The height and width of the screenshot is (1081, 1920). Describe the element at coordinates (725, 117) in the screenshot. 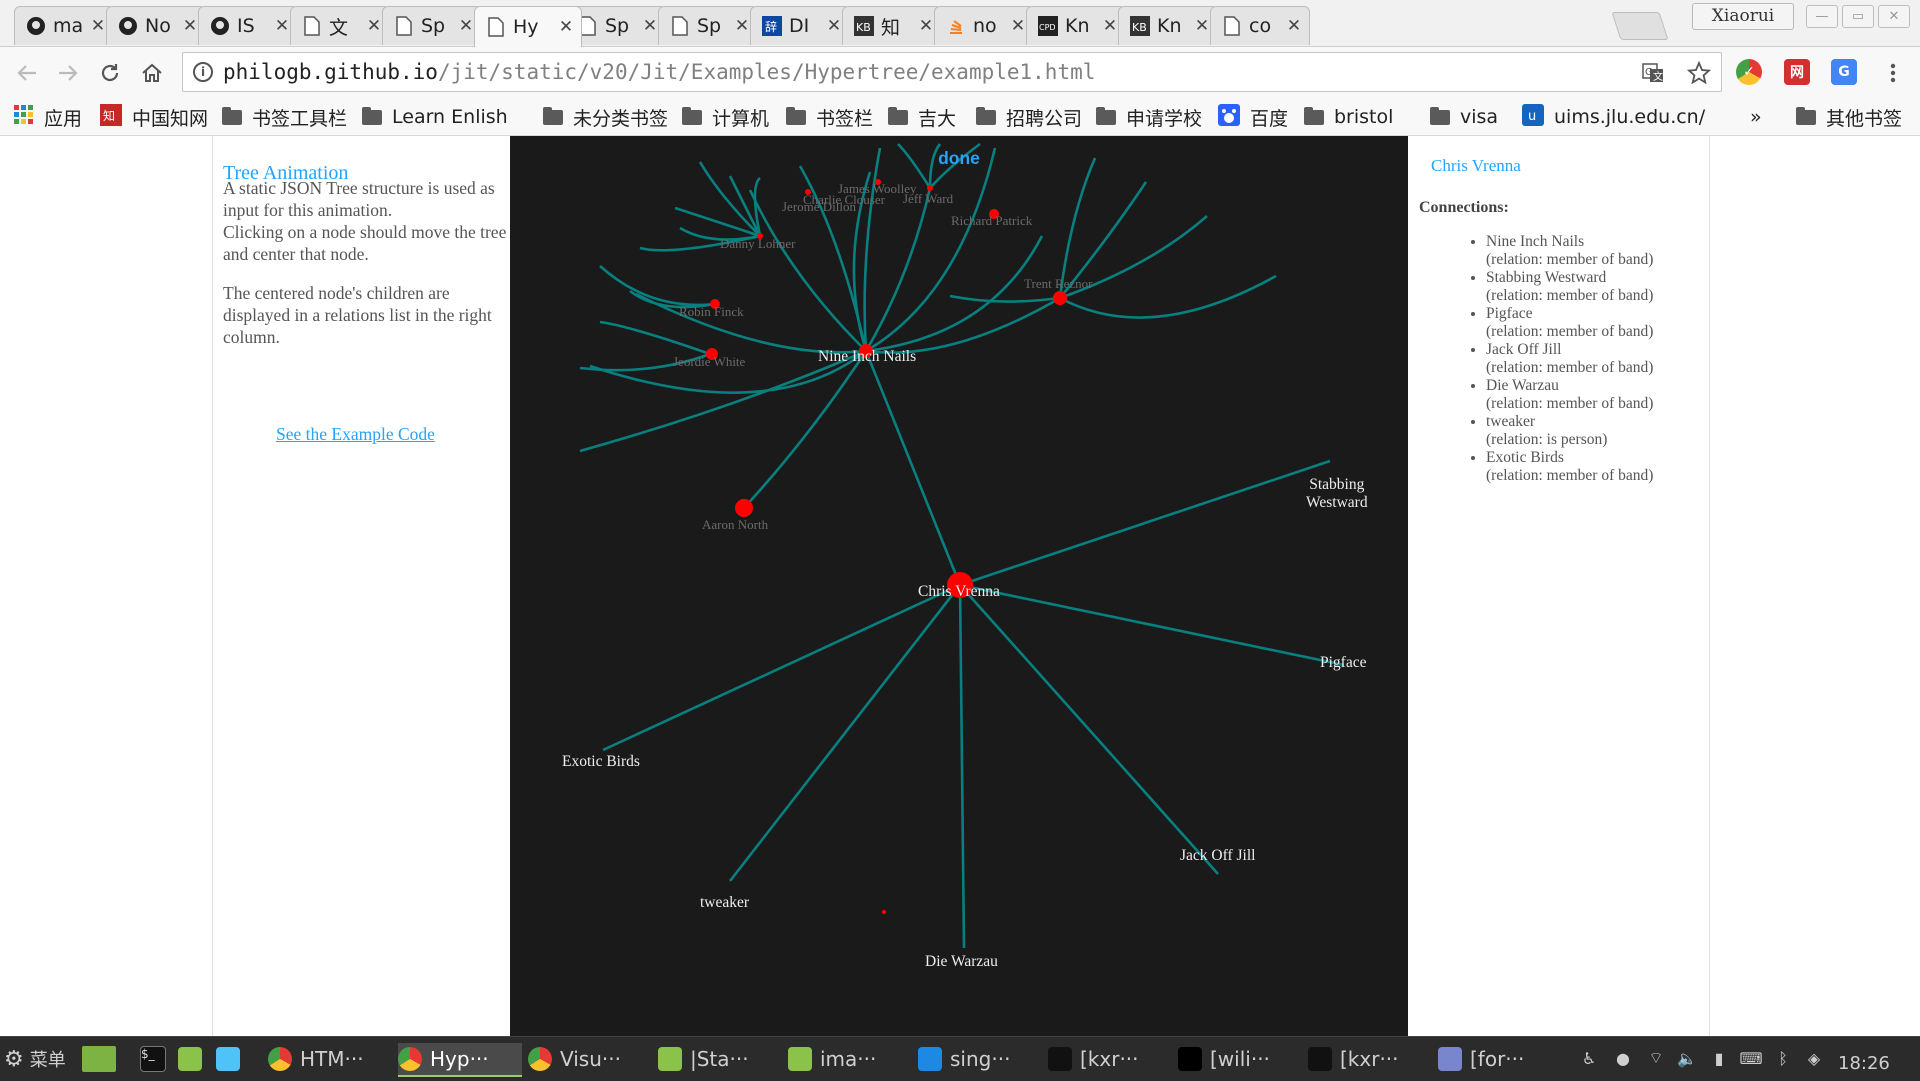

I see `bookmark-item: 计算机` at that location.